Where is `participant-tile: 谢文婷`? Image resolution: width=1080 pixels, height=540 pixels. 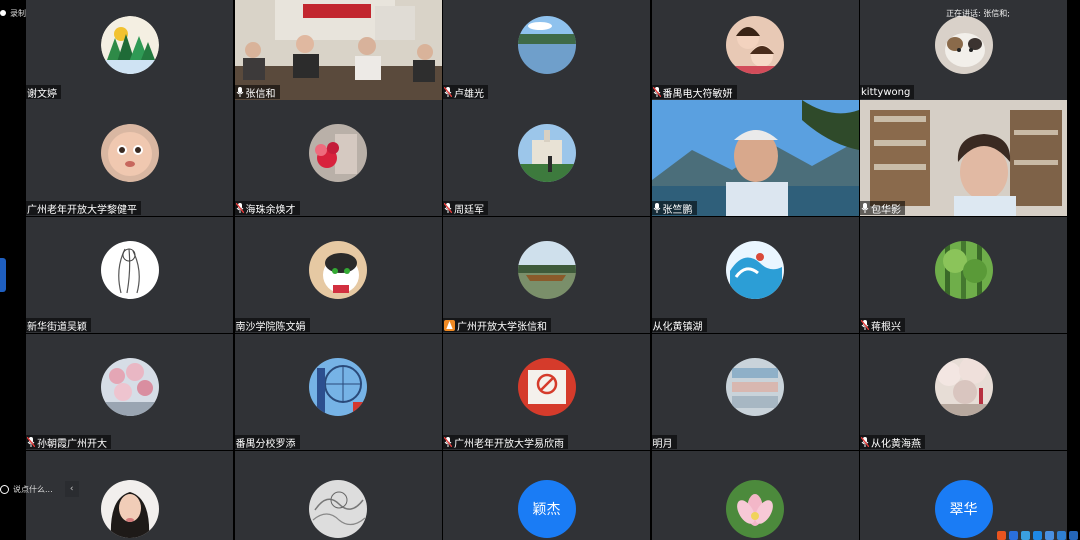 participant-tile: 谢文婷 is located at coordinates (129, 50).